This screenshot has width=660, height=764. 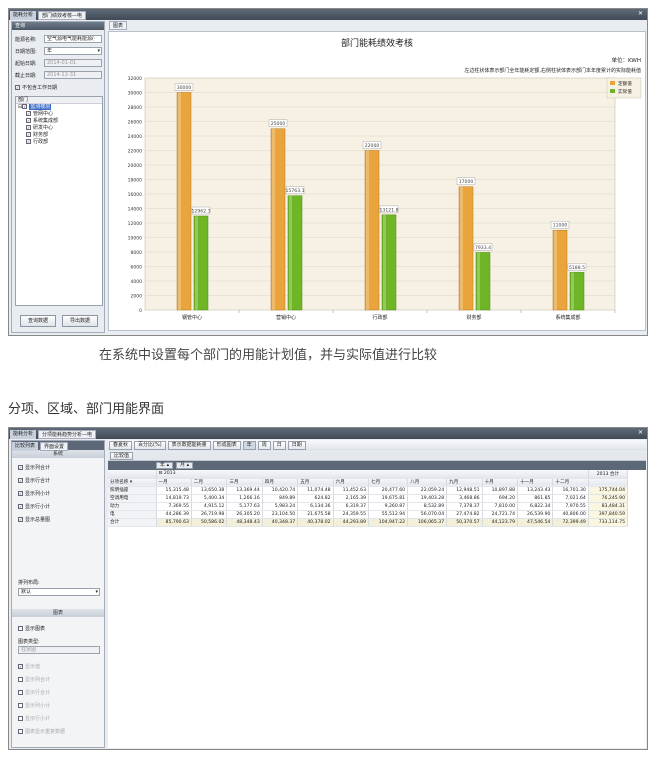 What do you see at coordinates (226, 445) in the screenshot?
I see `toolbar-make-chart: 形成图表` at bounding box center [226, 445].